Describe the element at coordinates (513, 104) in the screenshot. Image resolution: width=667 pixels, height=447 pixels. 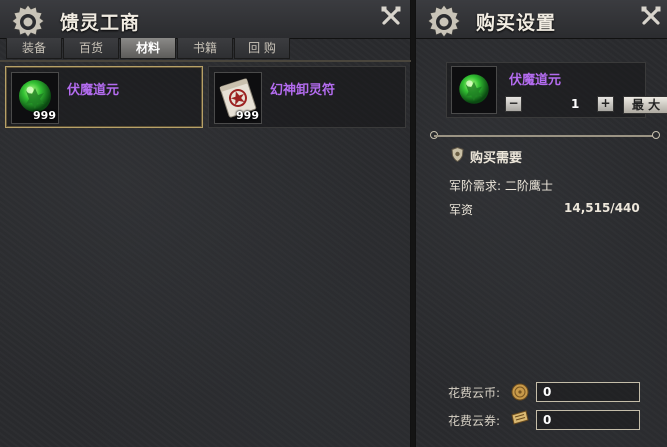
I see `decrease-quantity-button: −` at that location.